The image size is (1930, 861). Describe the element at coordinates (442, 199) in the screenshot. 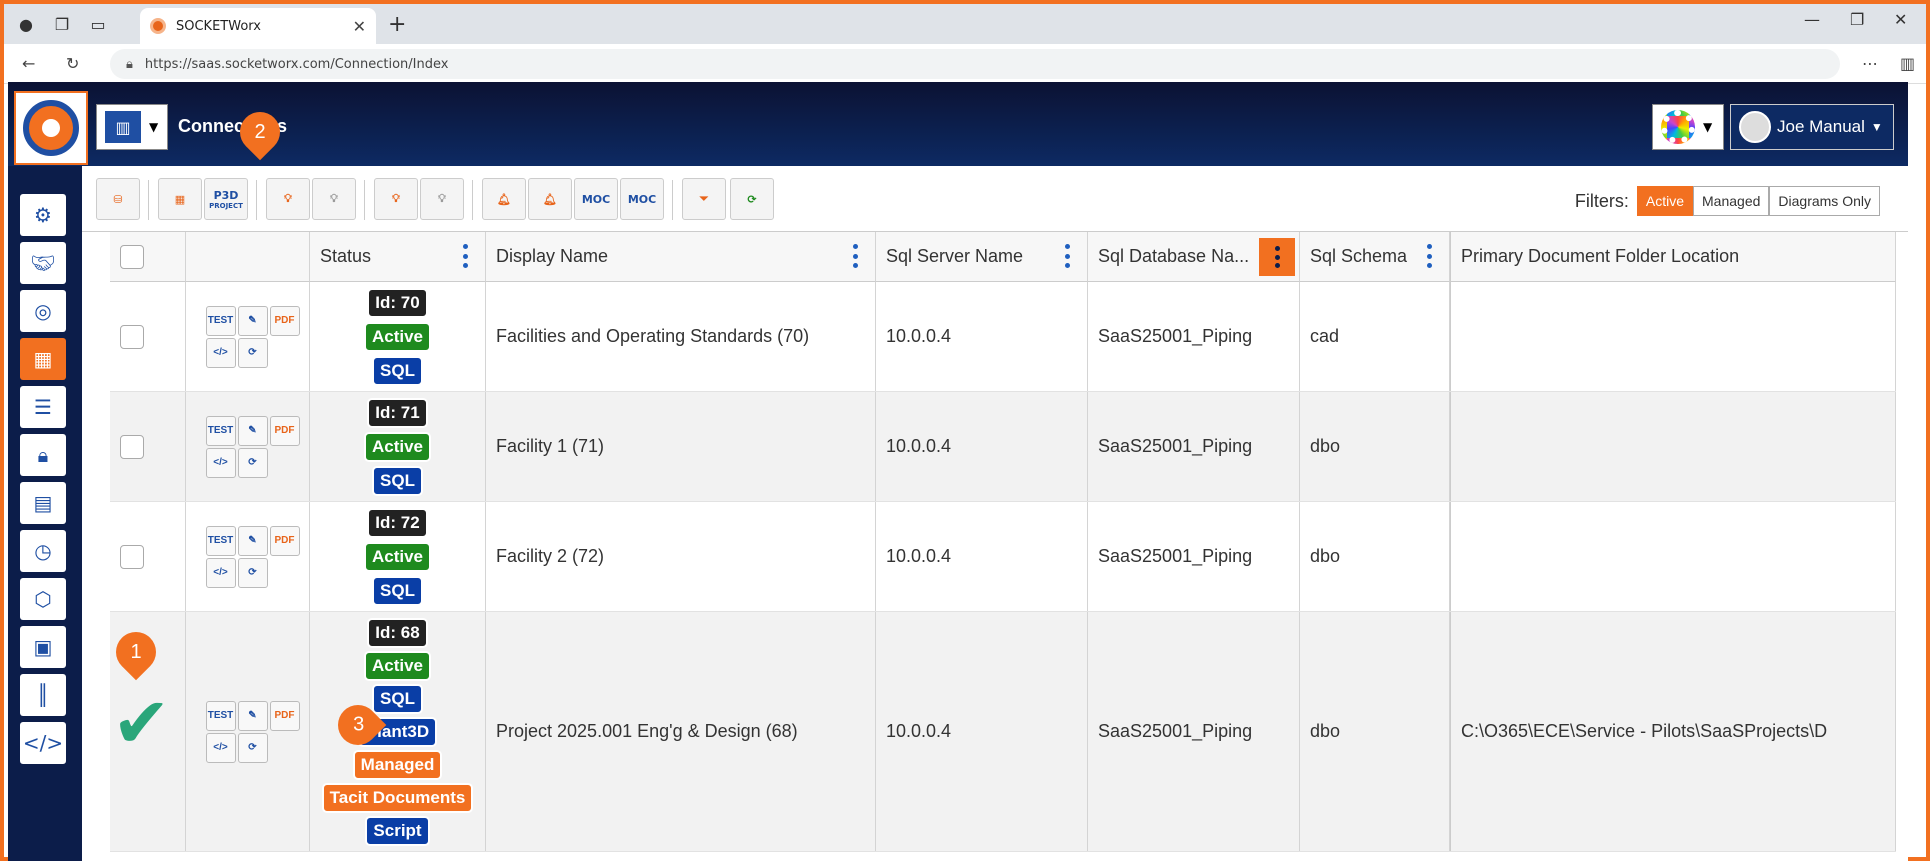

I see `lightbulb-alt-off-icon: 💡︎` at that location.